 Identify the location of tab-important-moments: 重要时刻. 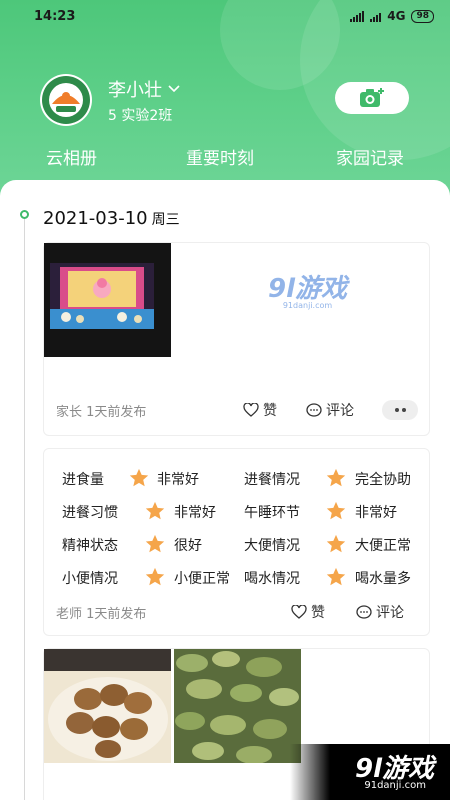
(220, 156).